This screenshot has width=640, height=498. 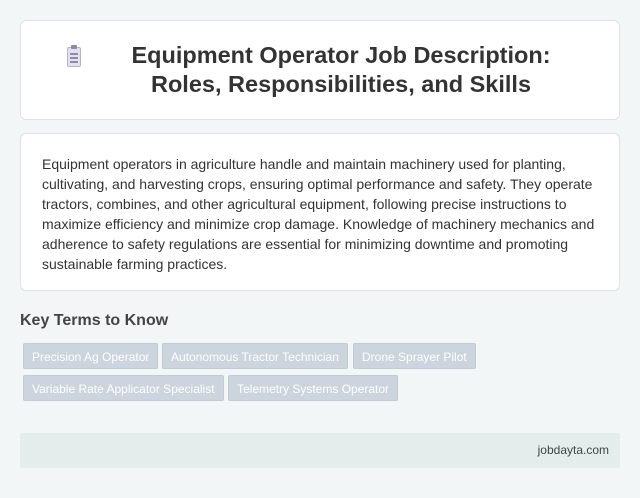 What do you see at coordinates (255, 356) in the screenshot?
I see `tag-autonomous-tractor-technician: Autonomous Tractor Technician` at bounding box center [255, 356].